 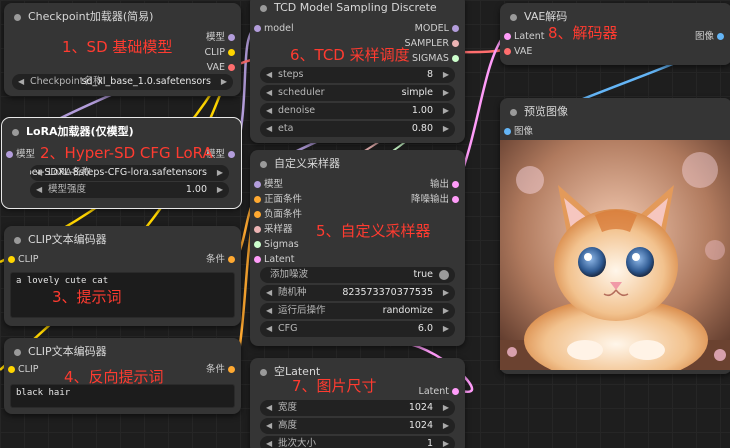 What do you see at coordinates (357, 329) in the screenshot?
I see `cfg-widget: ◀ CFG 6.0 ▶` at bounding box center [357, 329].